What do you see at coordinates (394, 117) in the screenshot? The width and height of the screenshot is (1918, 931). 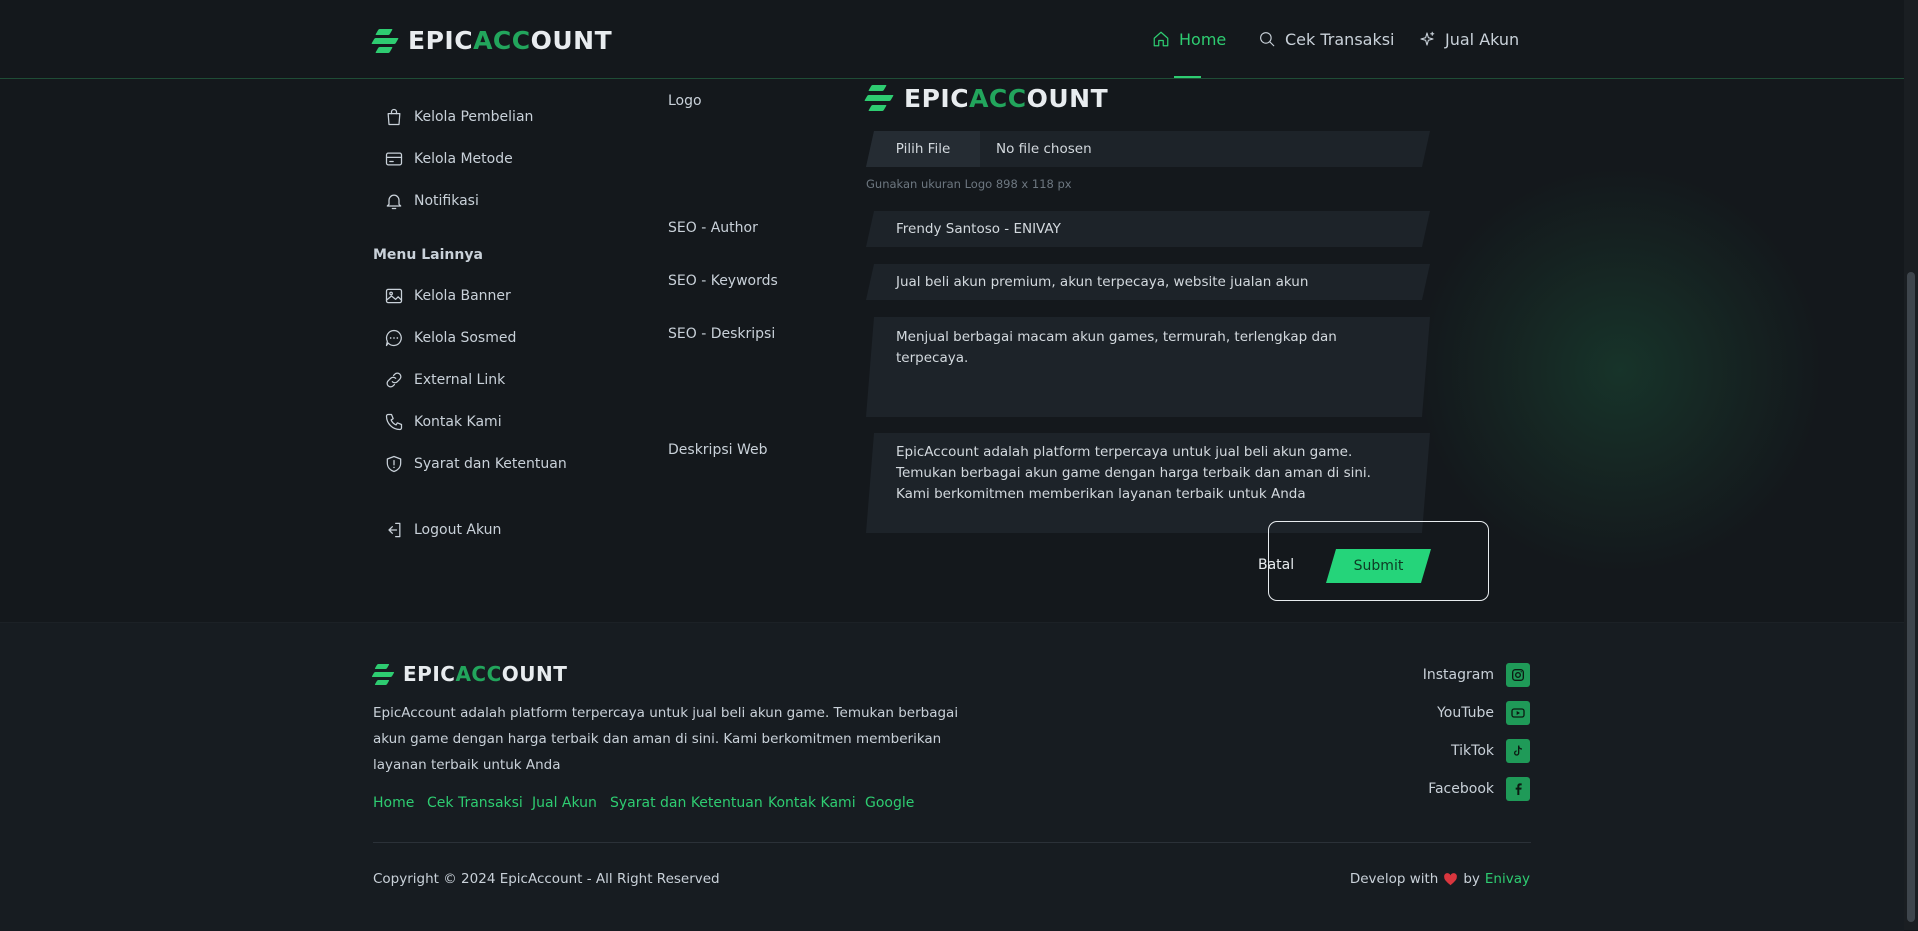 I see `shopping-bag-icon` at bounding box center [394, 117].